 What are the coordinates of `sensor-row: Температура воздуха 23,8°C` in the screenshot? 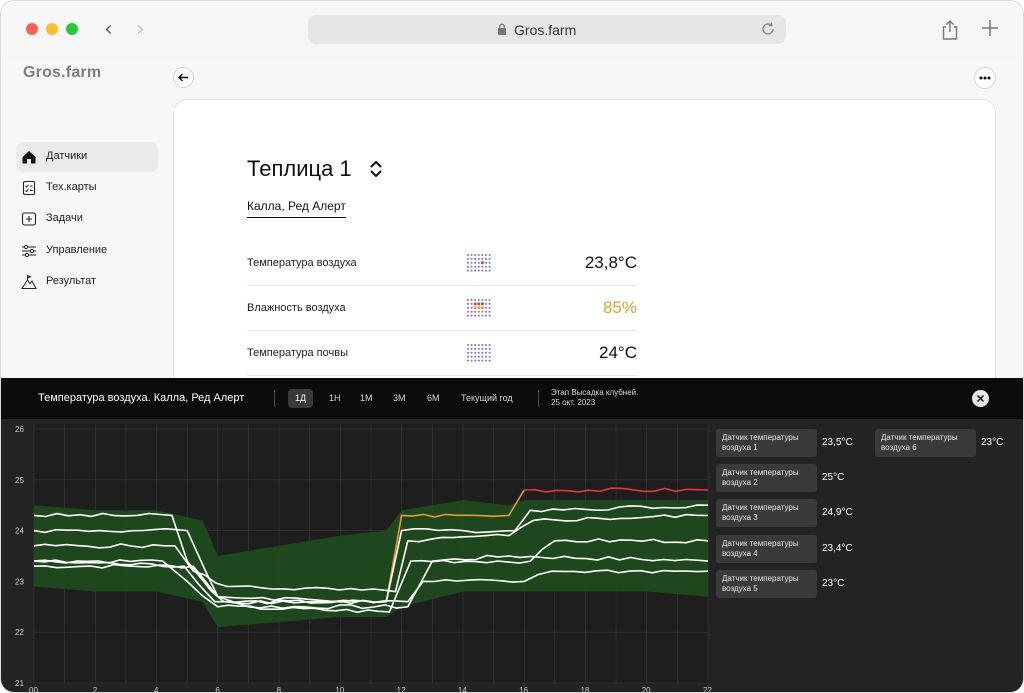 It's located at (442, 263).